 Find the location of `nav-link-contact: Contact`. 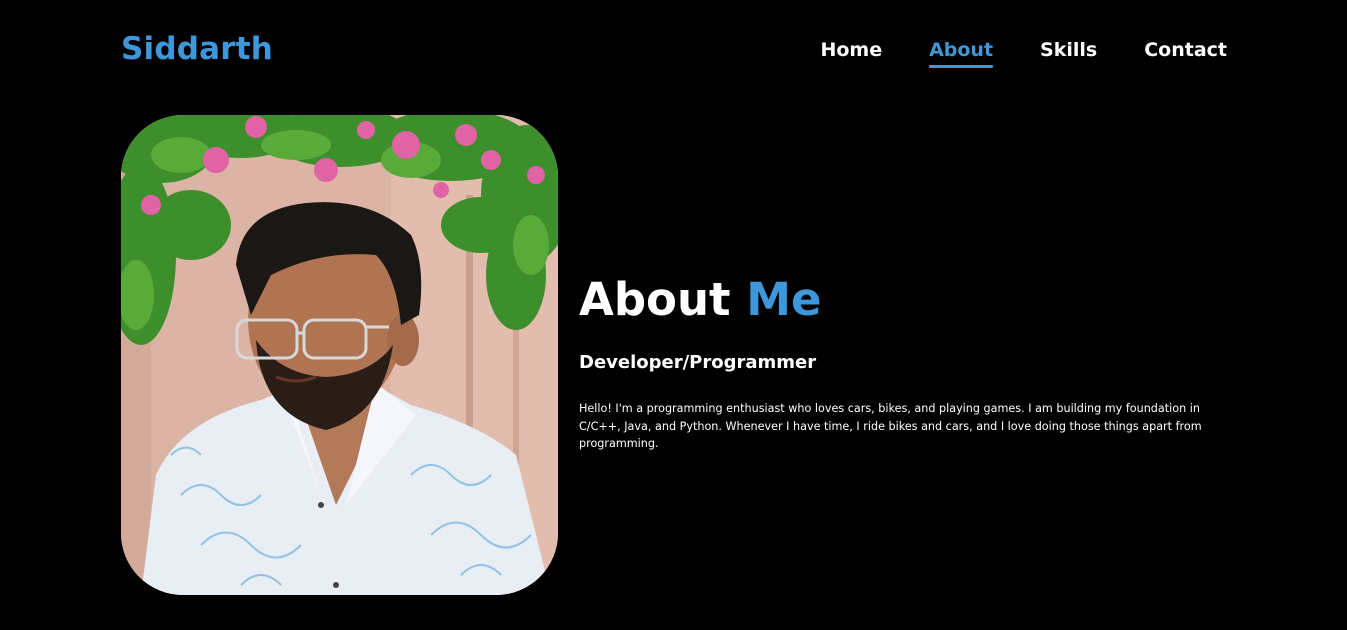

nav-link-contact: Contact is located at coordinates (1185, 51).